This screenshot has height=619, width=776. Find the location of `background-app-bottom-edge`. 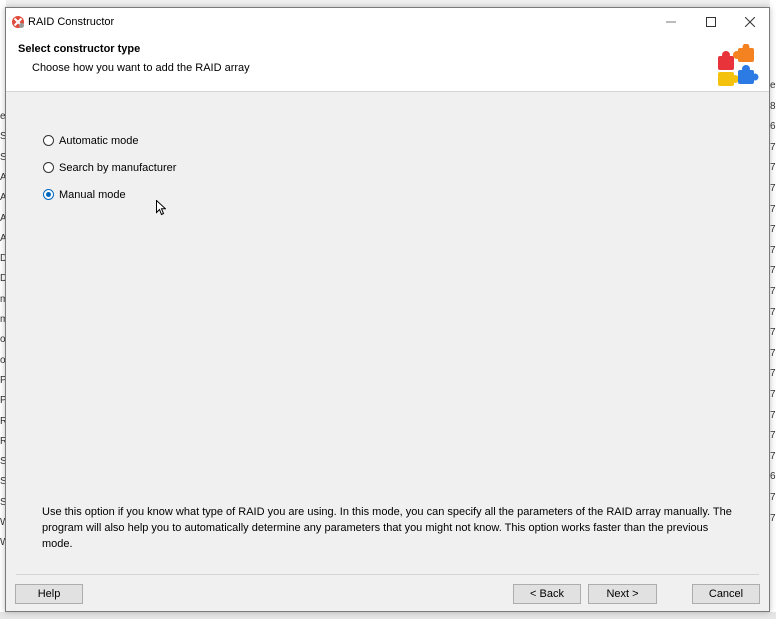

background-app-bottom-edge is located at coordinates (388, 615).